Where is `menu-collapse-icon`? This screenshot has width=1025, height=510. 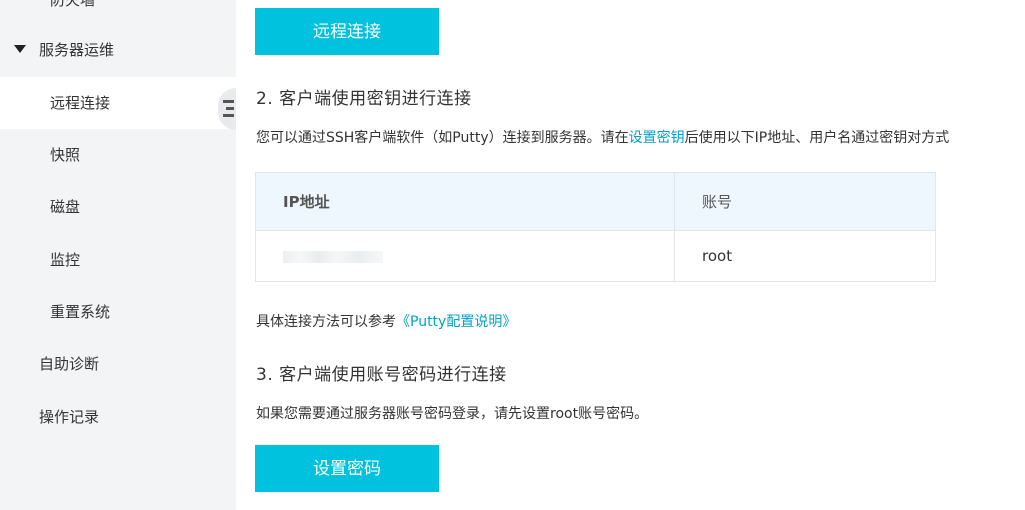 menu-collapse-icon is located at coordinates (228, 108).